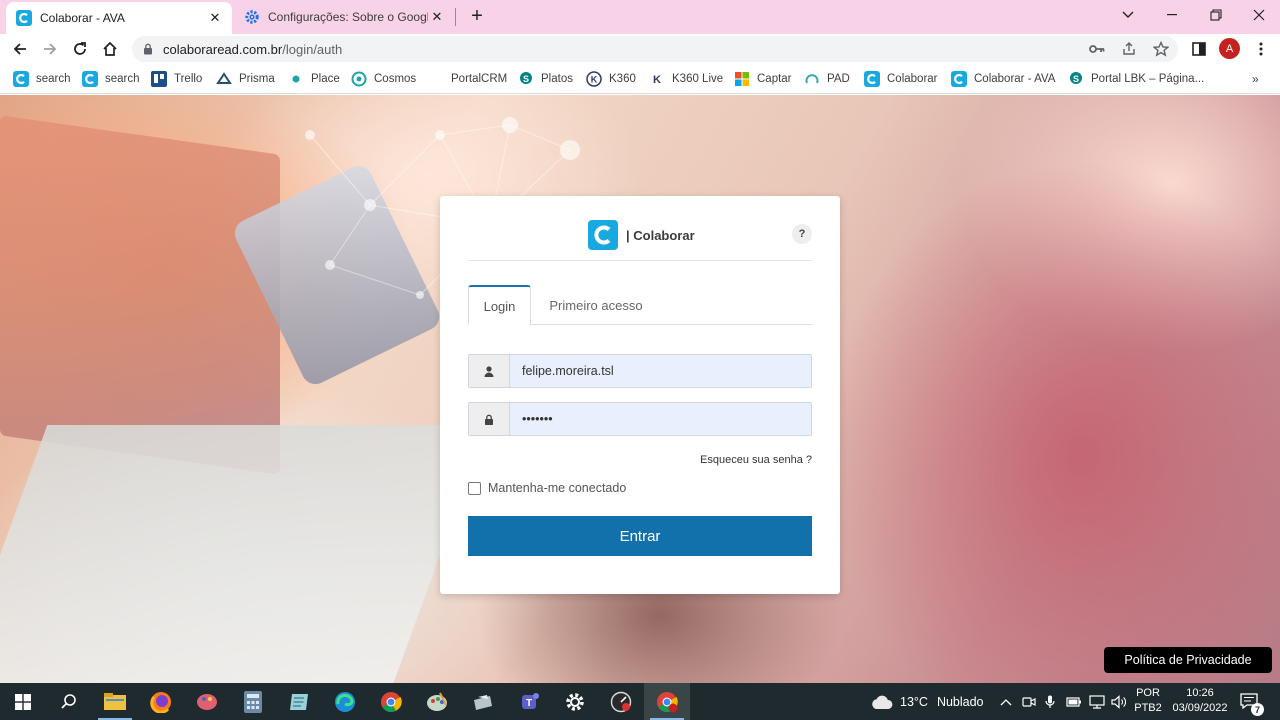  Describe the element at coordinates (575, 701) in the screenshot. I see `settings-gear-icon` at that location.